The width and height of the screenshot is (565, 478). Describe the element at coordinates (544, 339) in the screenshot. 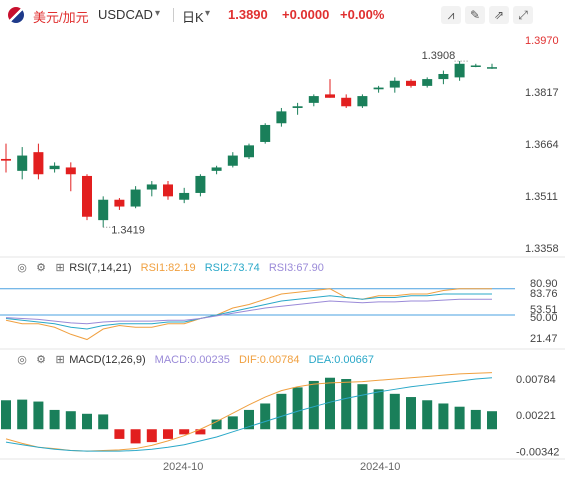

I see `rsi-y-tick-label: 21.47` at that location.